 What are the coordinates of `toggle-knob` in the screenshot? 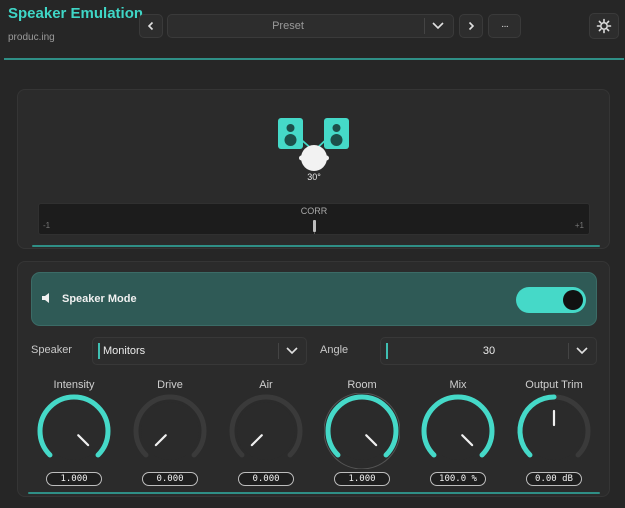 It's located at (573, 300).